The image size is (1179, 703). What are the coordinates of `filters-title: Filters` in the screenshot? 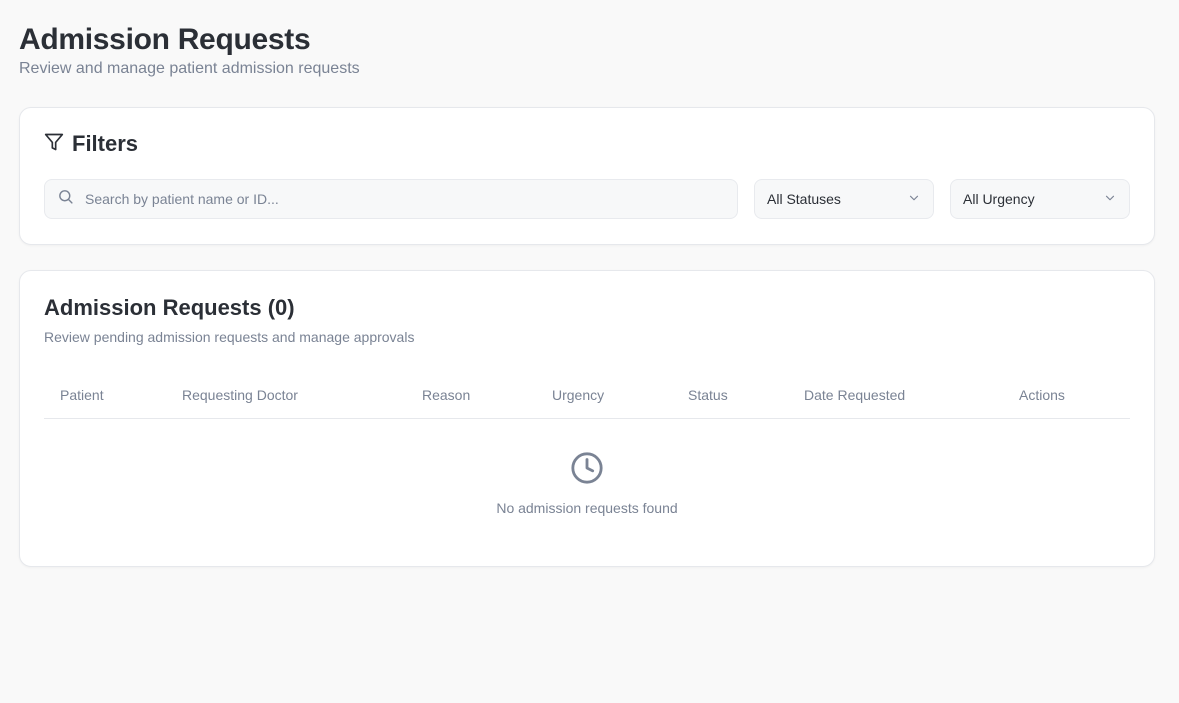 It's located at (105, 143).